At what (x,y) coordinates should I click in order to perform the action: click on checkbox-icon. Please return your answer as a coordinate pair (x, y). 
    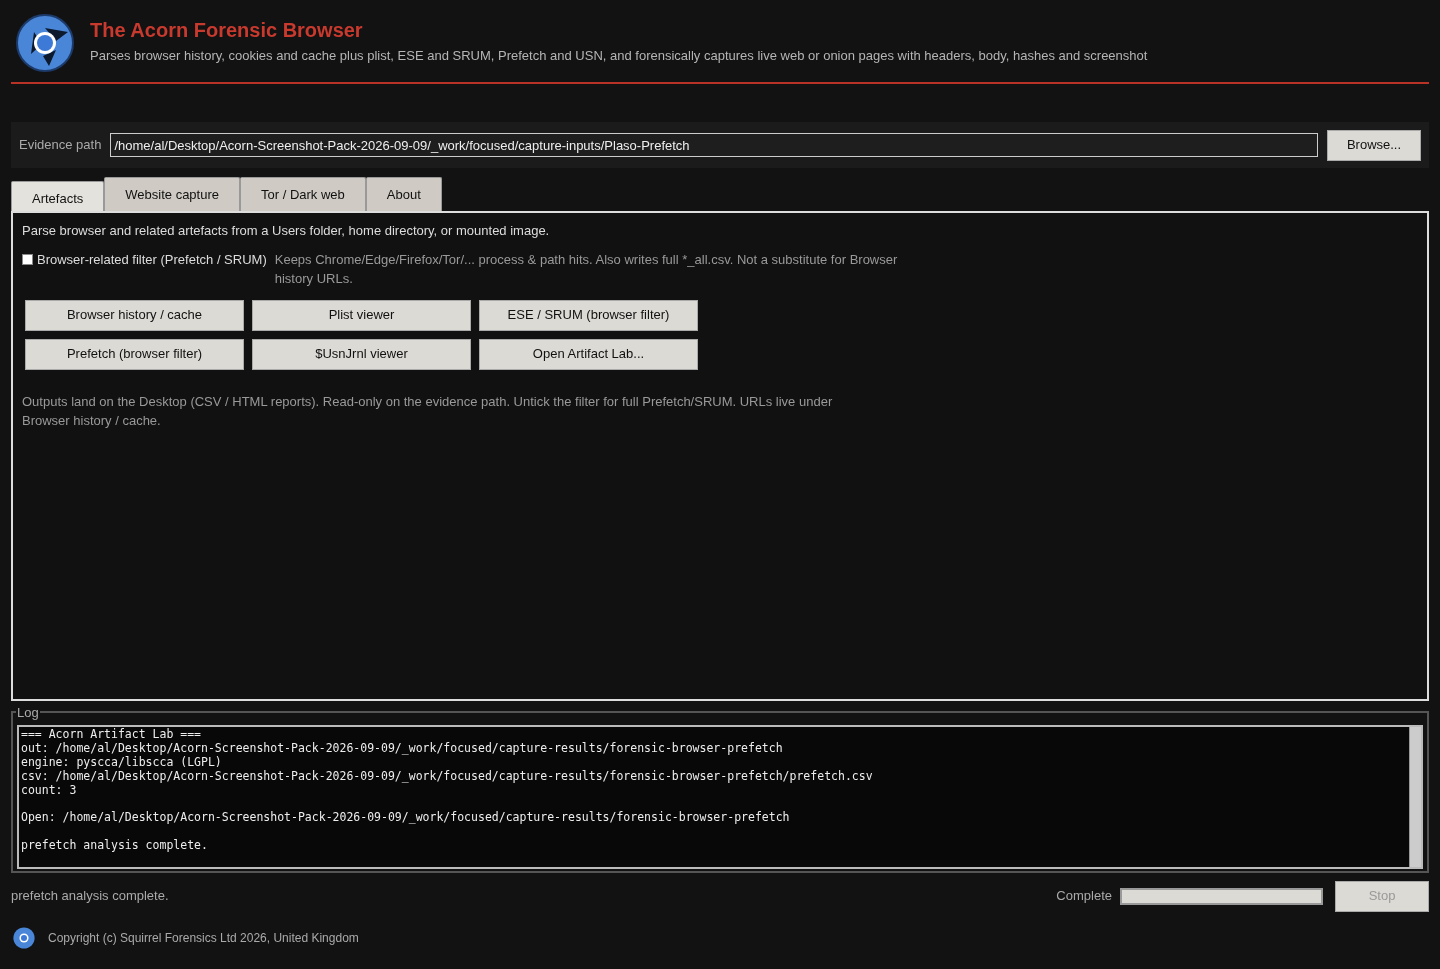
    Looking at the image, I should click on (27, 259).